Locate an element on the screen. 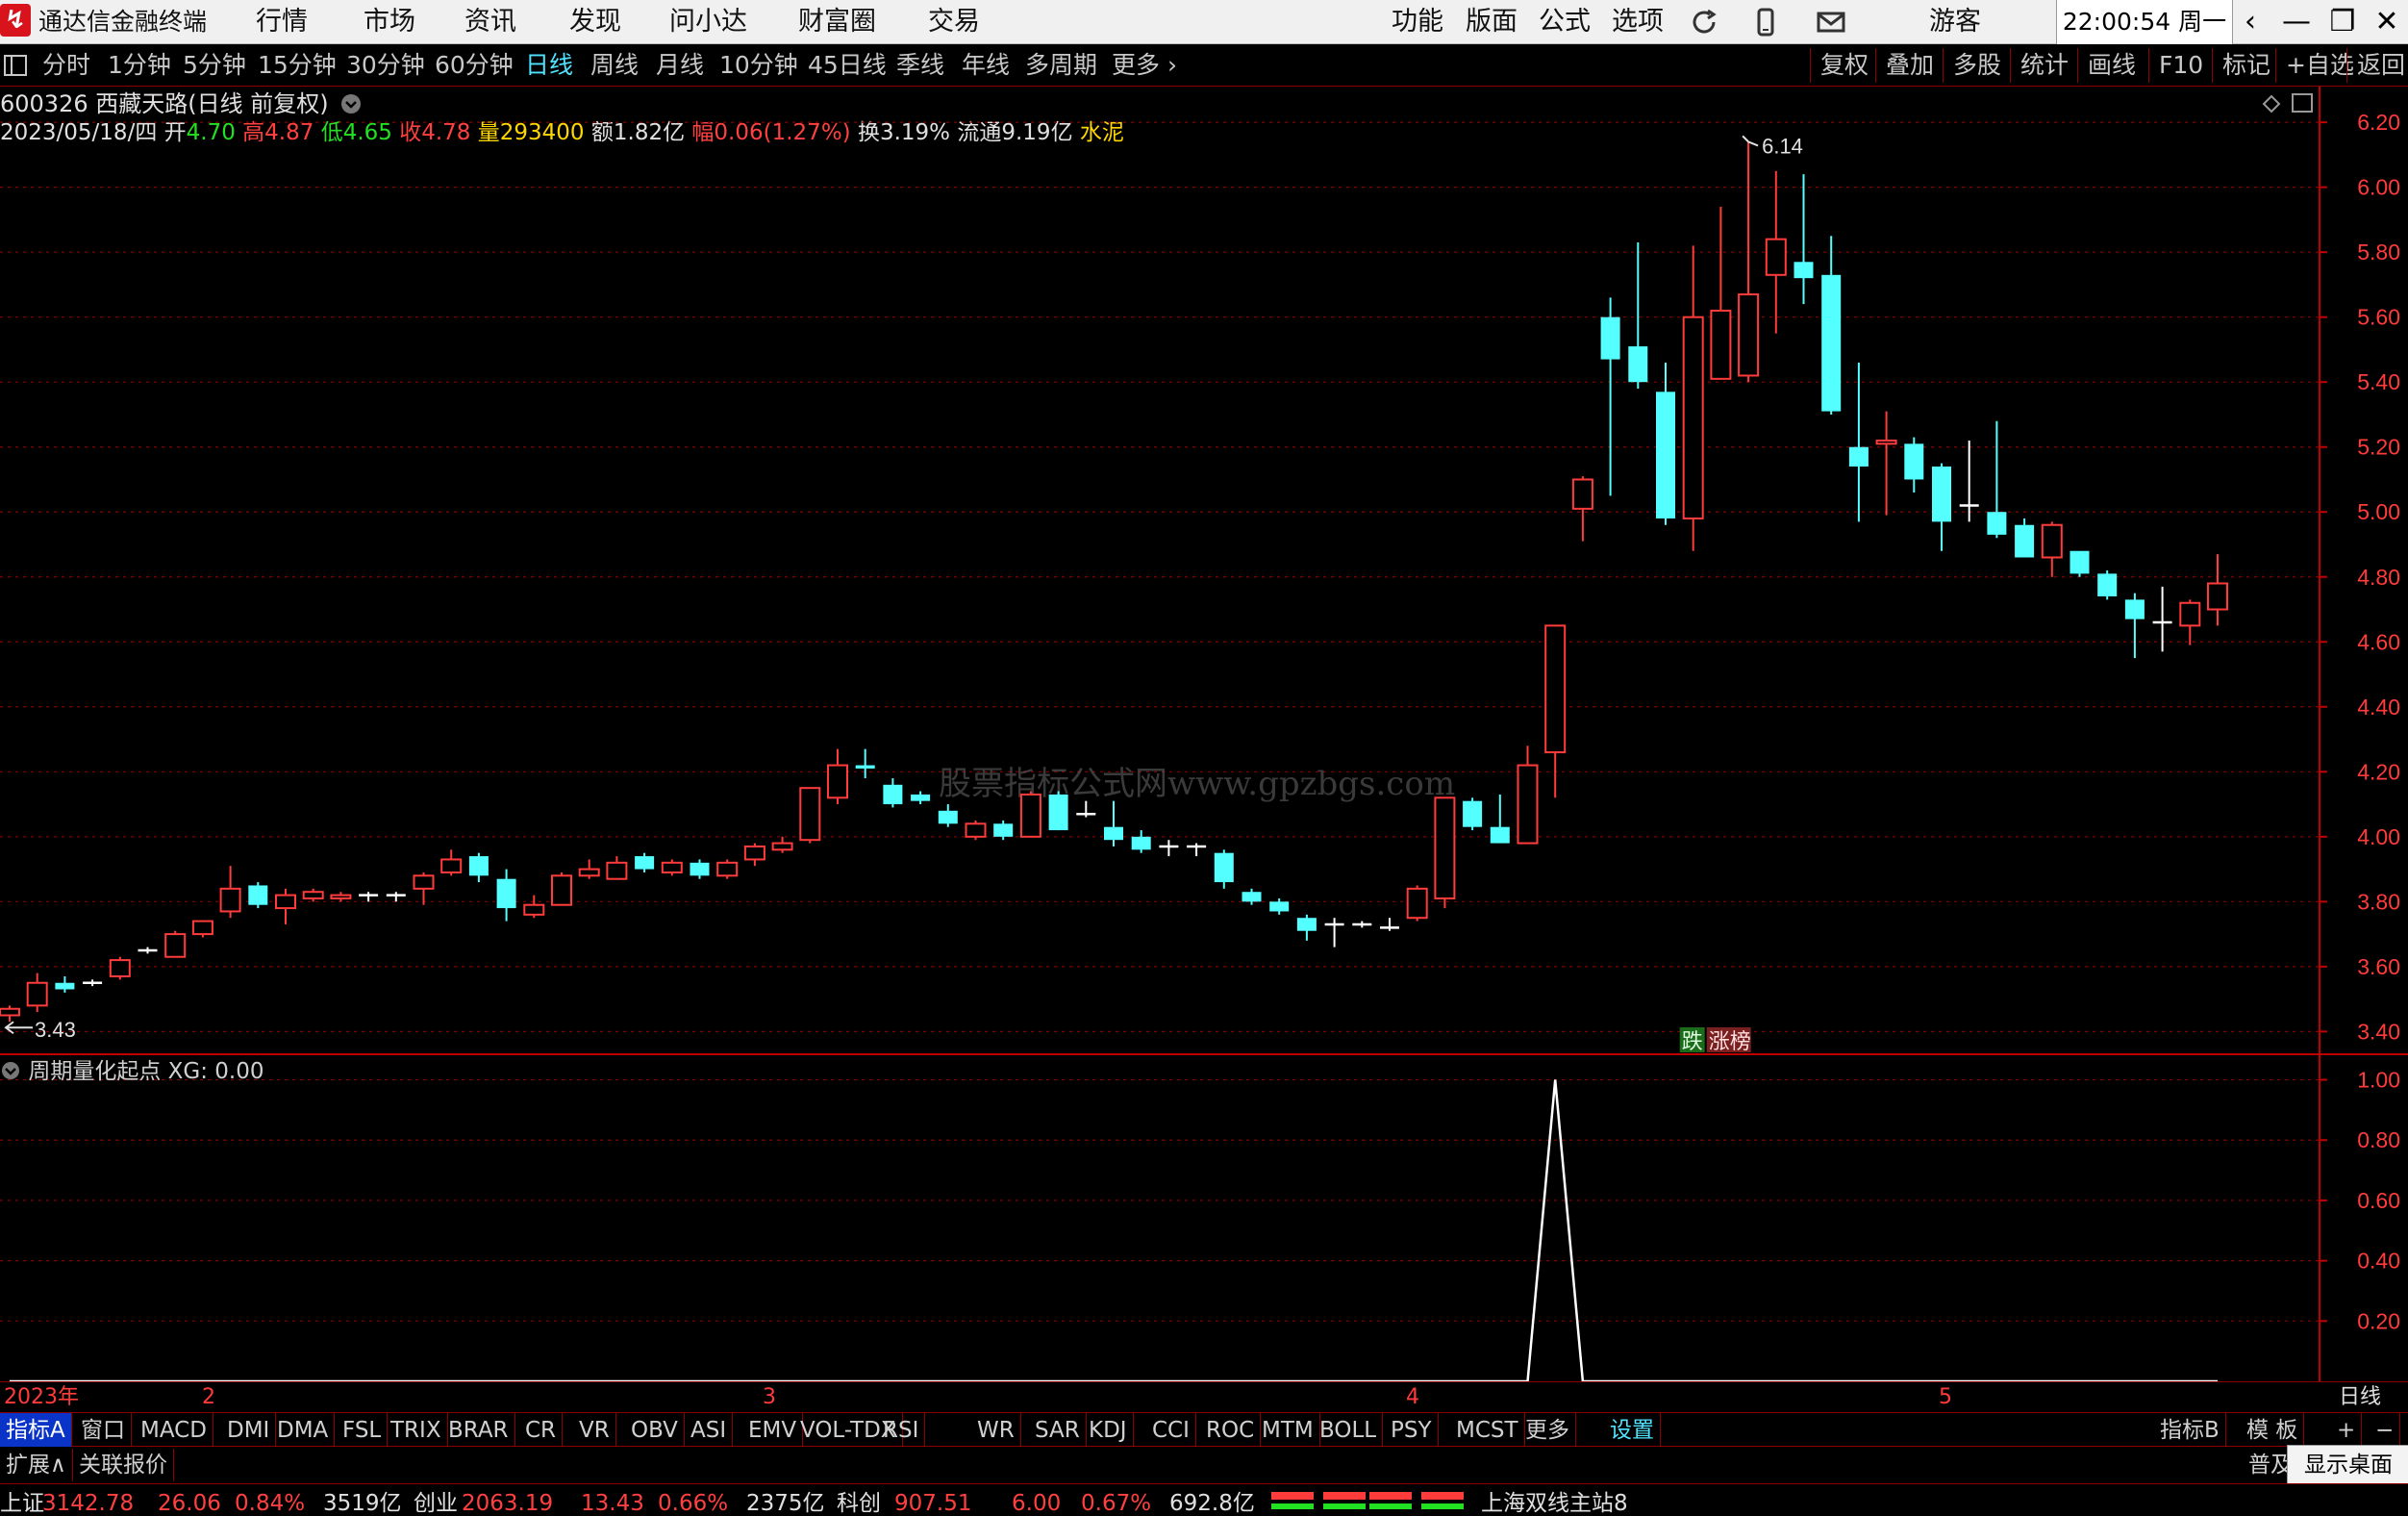  indicator-tab: KDJ is located at coordinates (1108, 1430).